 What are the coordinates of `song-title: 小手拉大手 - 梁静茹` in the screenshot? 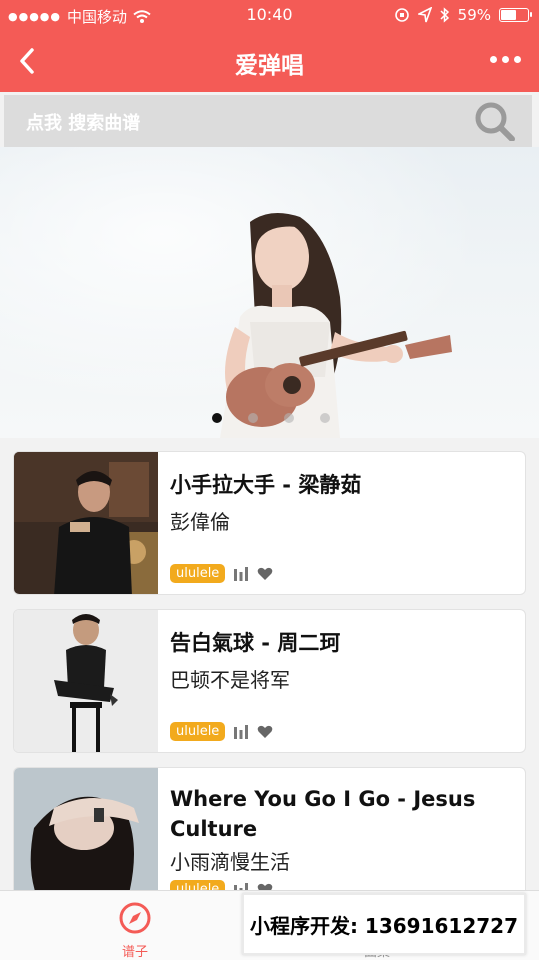 It's located at (266, 485).